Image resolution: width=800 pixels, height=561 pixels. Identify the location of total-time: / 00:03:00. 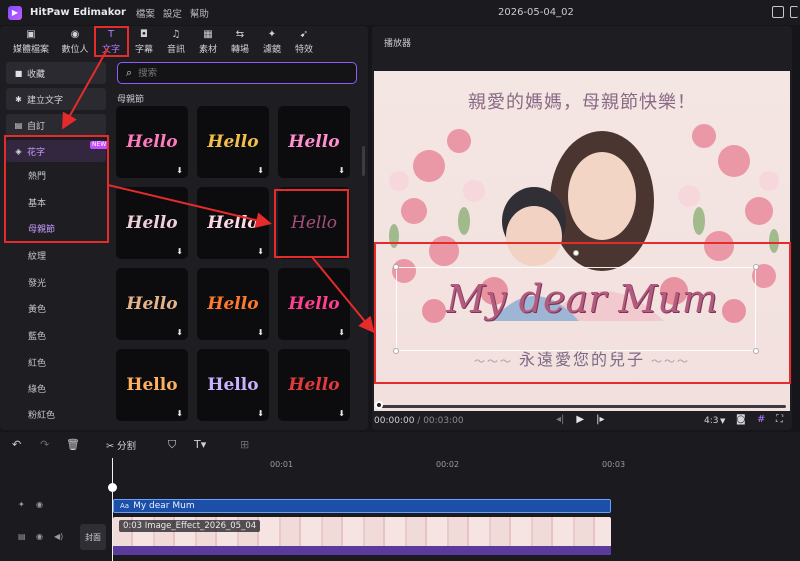
(440, 421).